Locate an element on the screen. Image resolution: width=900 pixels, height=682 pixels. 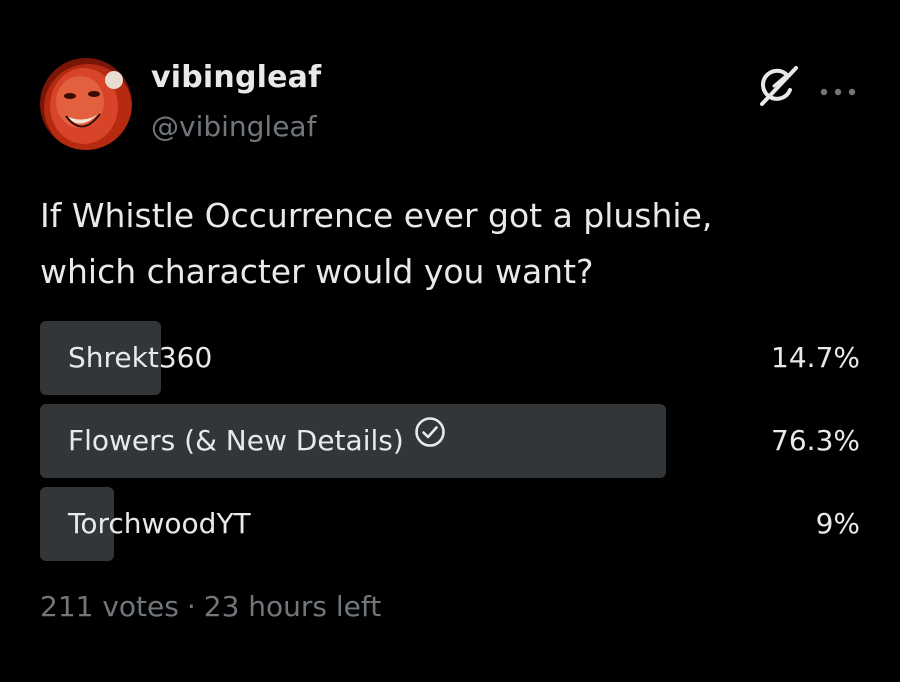
poll-option-label: Shrekt360 is located at coordinates (140, 357).